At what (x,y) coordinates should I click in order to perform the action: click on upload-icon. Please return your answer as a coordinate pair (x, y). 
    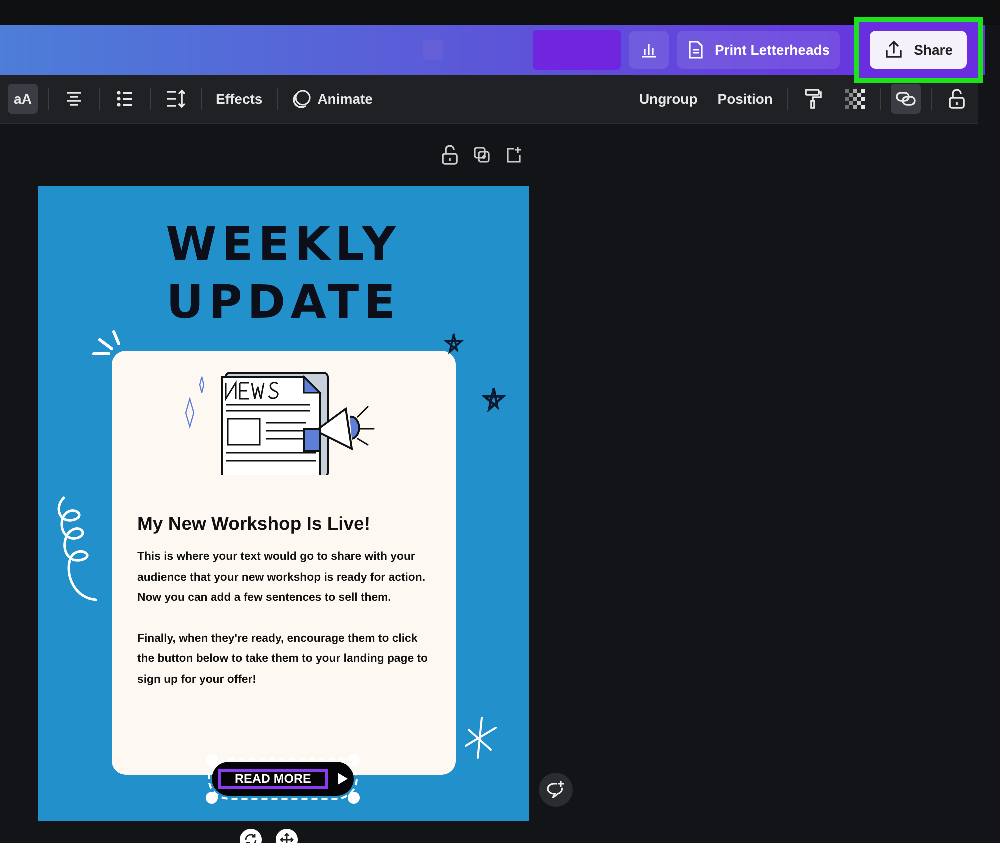
    Looking at the image, I should click on (894, 50).